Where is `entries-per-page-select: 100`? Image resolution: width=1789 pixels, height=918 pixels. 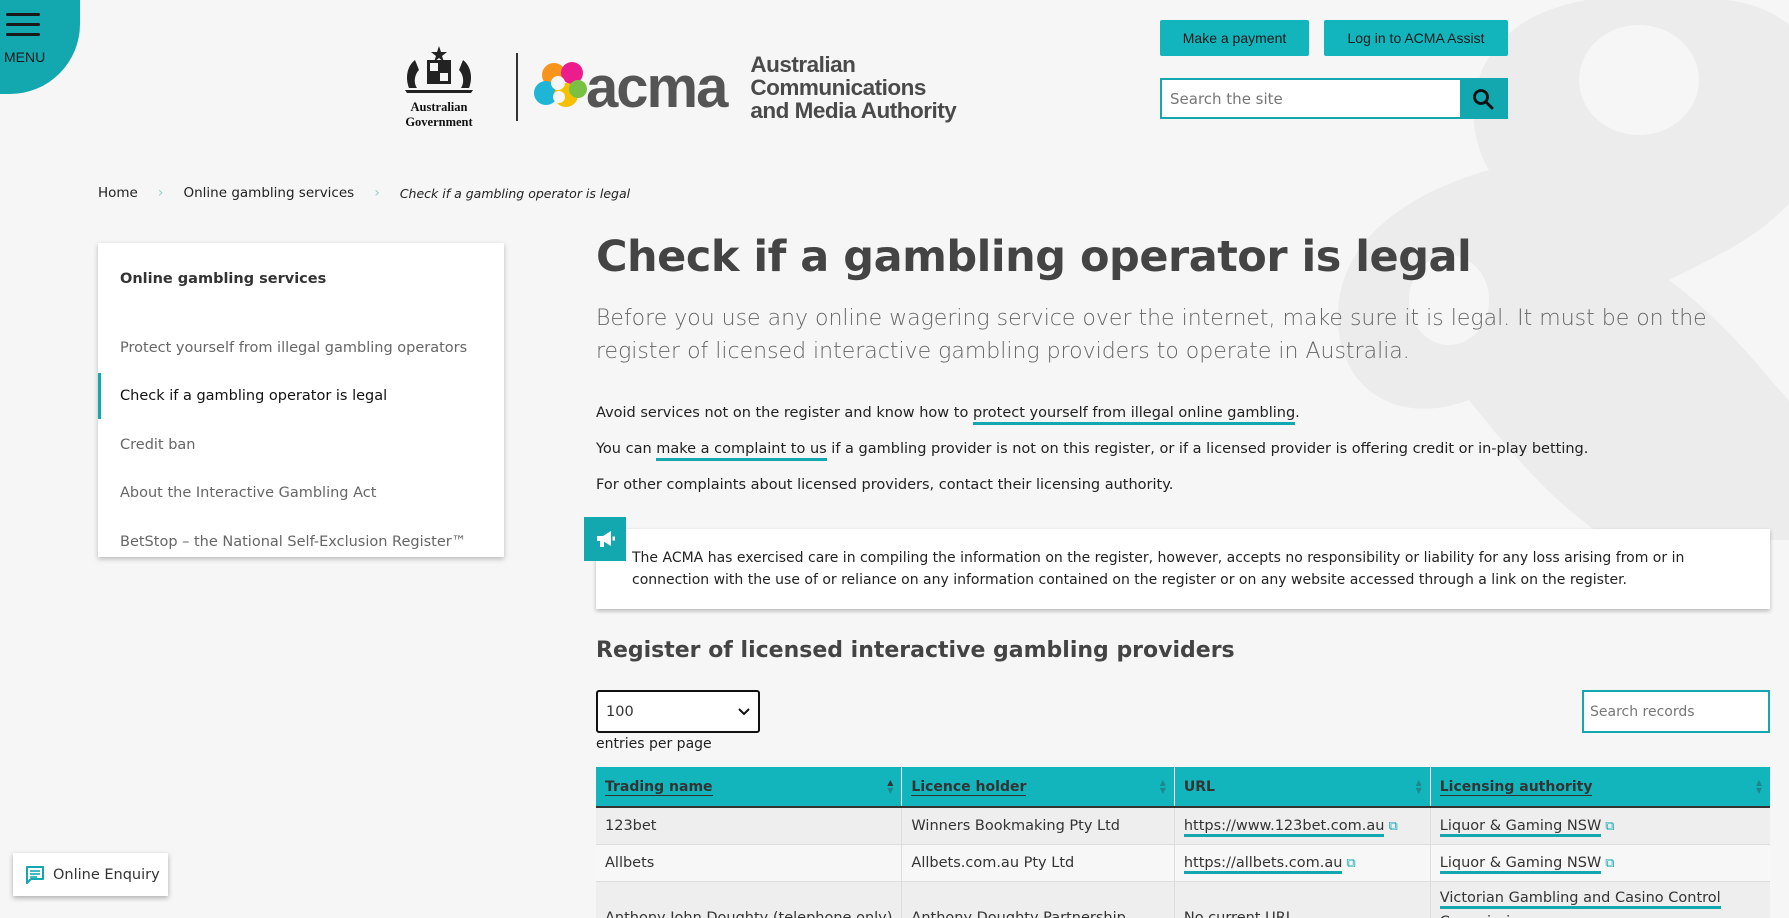 entries-per-page-select: 100 is located at coordinates (678, 711).